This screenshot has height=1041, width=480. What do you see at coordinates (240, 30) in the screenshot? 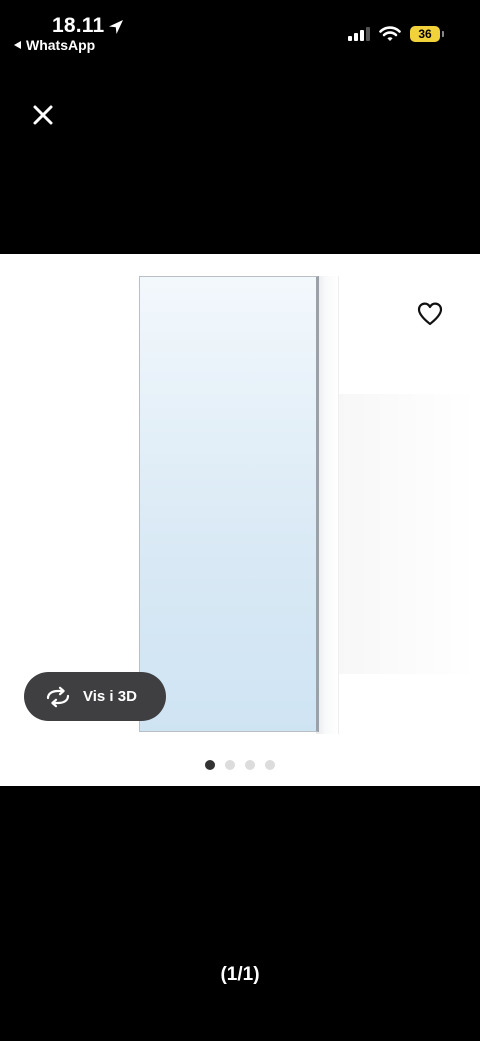
I see `status-bar: 18.11 WhatsApp 36` at bounding box center [240, 30].